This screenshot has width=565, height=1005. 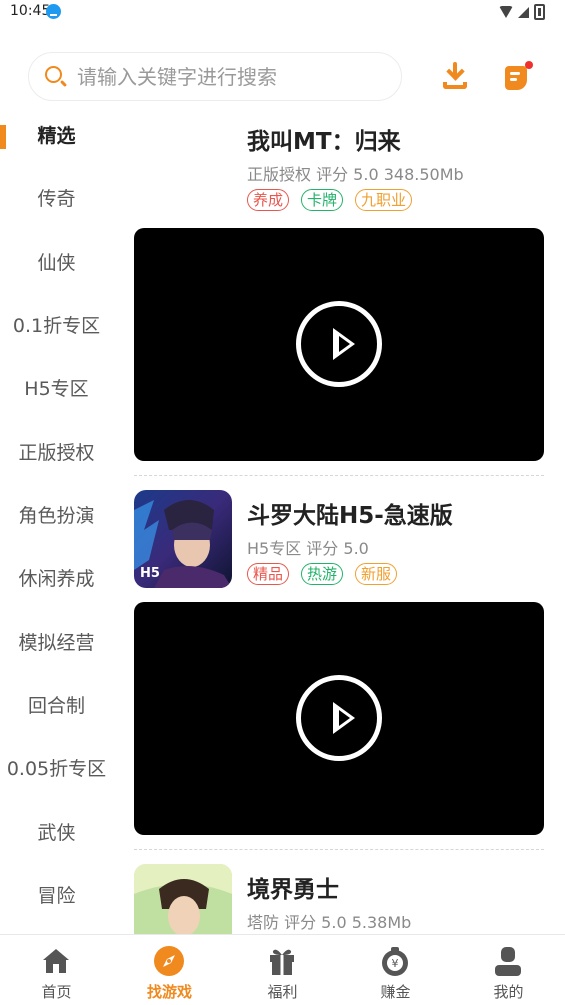 What do you see at coordinates (329, 922) in the screenshot?
I see `game-meta: 塔防 评分 5.0 5.38Mb` at bounding box center [329, 922].